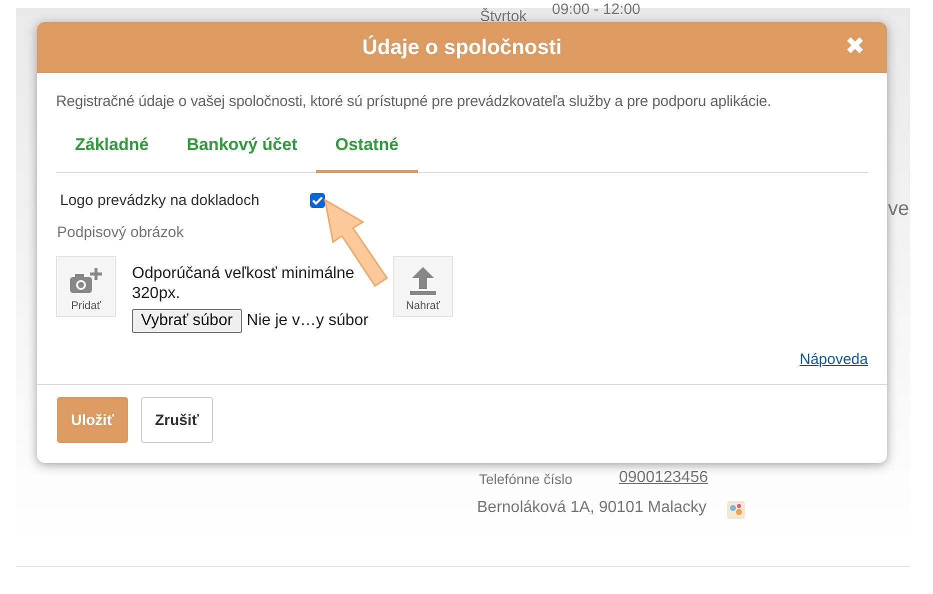 The image size is (933, 594). Describe the element at coordinates (242, 148) in the screenshot. I see `tab: Bankový účet` at that location.